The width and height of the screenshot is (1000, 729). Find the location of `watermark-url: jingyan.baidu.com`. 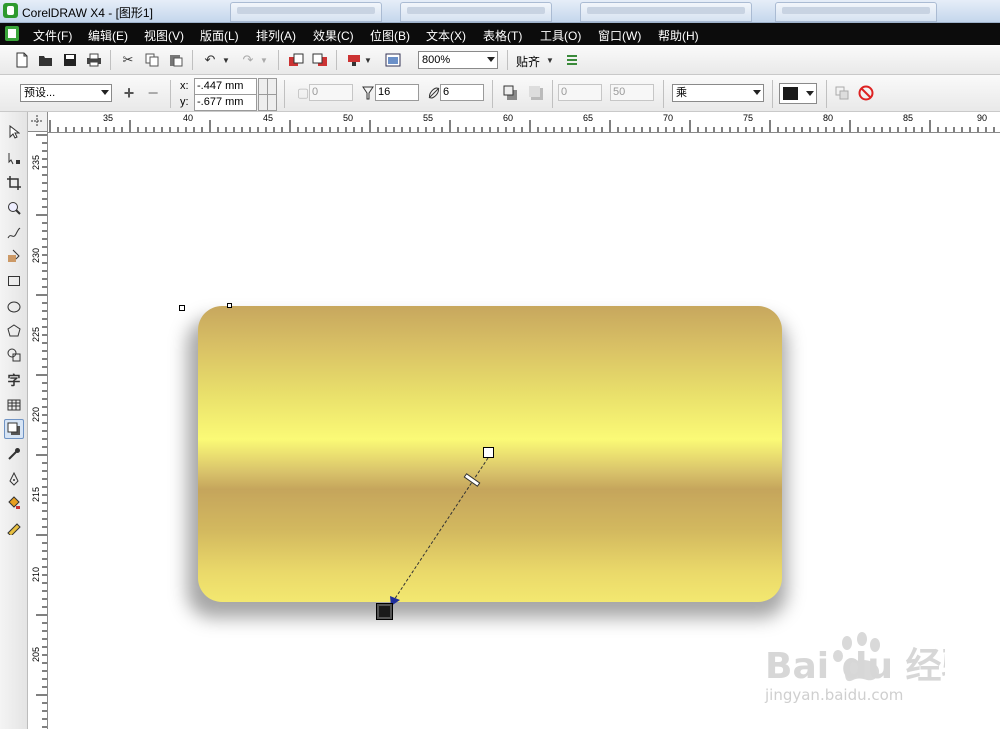

watermark-url: jingyan.baidu.com is located at coordinates (834, 695).